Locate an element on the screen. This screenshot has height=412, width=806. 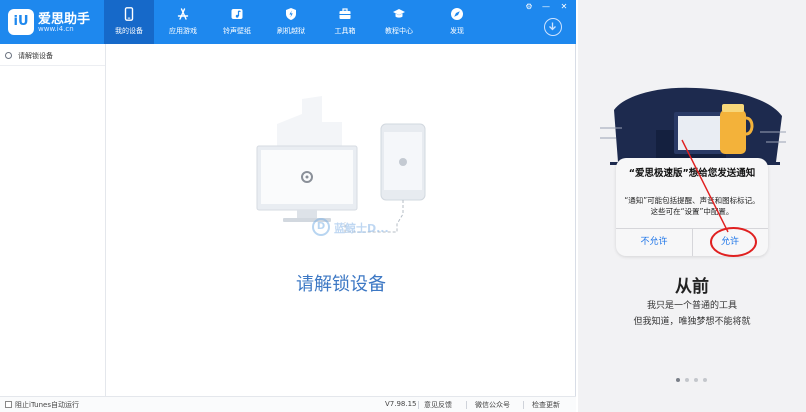
nav-label: 我的设备 is located at coordinates (129, 31).